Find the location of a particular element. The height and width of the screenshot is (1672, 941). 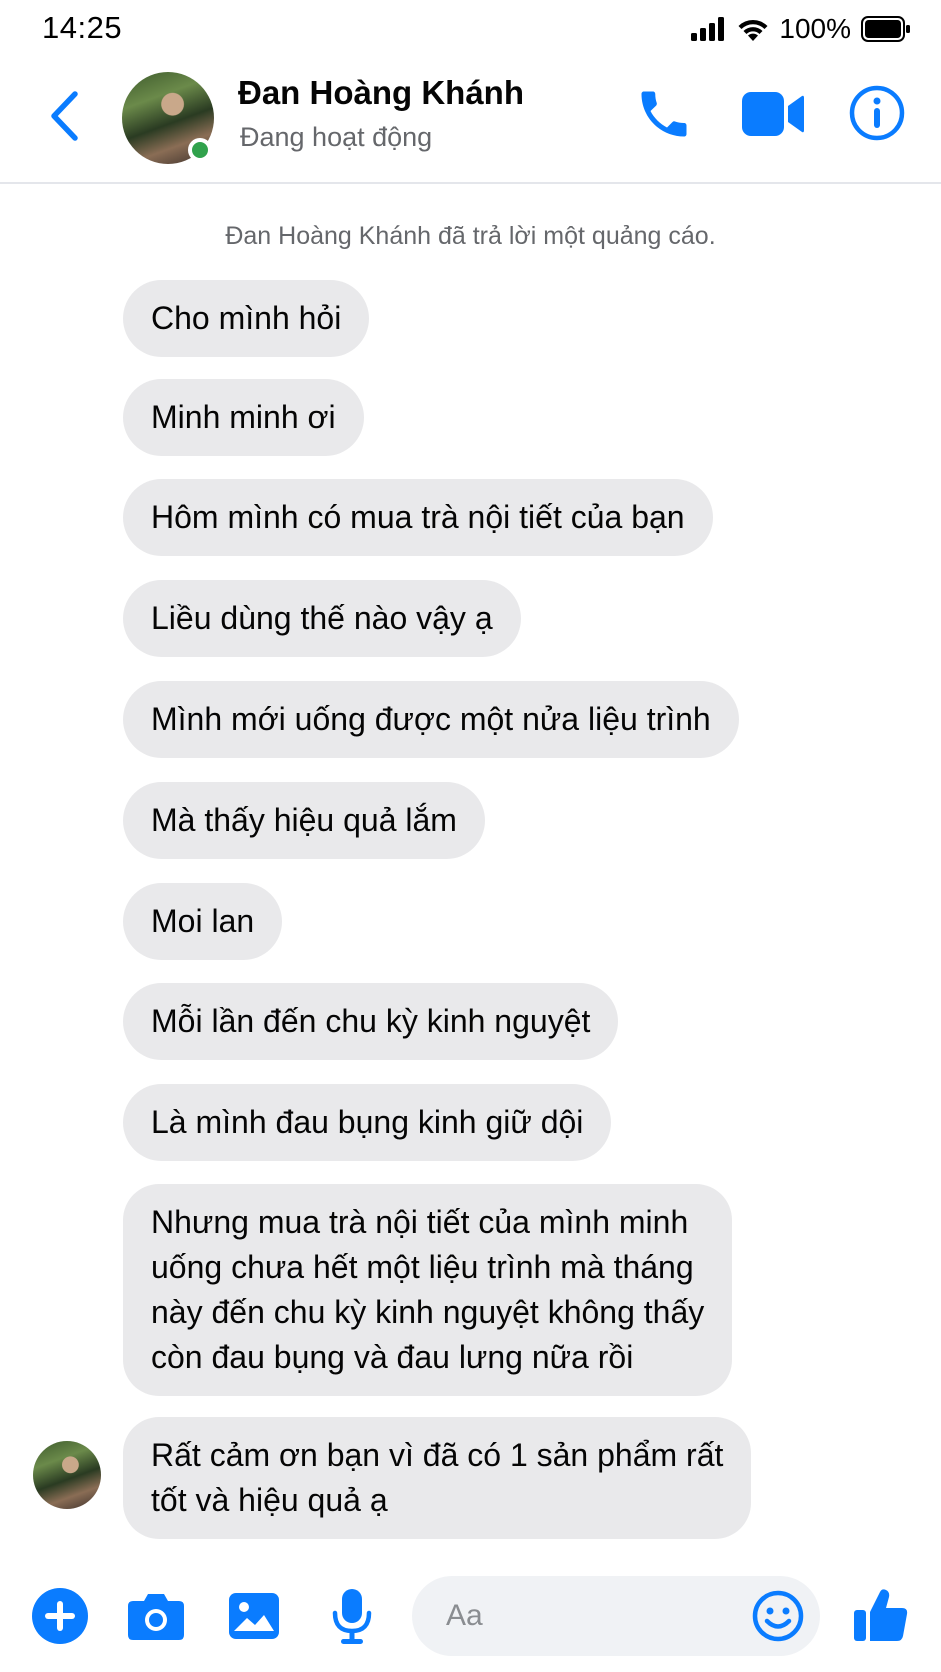

online-indicator is located at coordinates (200, 150).